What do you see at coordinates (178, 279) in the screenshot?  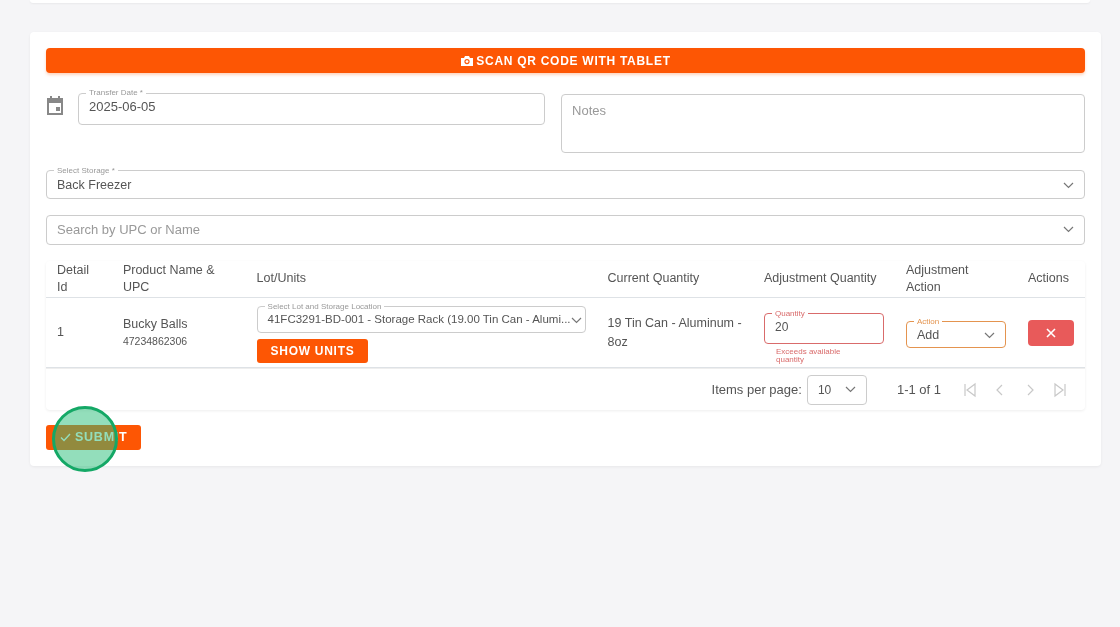 I see `column-header: Product Name & UPC` at bounding box center [178, 279].